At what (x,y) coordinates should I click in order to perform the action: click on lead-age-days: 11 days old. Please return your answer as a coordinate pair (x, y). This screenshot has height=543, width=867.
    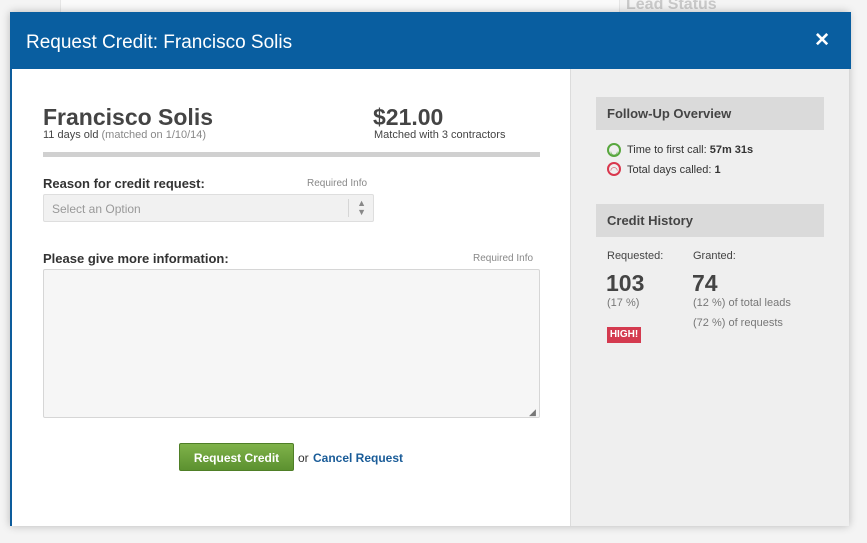
    Looking at the image, I should click on (71, 135).